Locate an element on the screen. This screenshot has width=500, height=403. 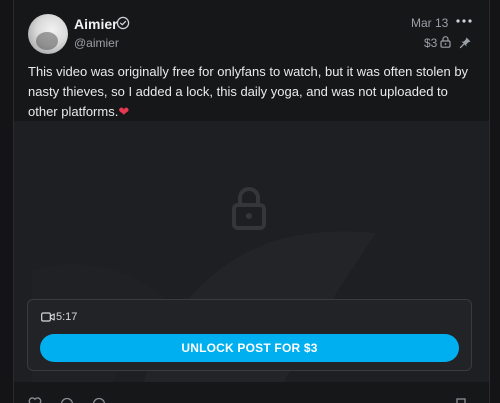
avatar is located at coordinates (48, 34).